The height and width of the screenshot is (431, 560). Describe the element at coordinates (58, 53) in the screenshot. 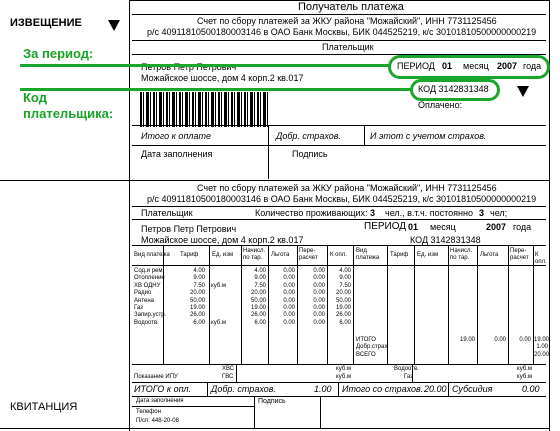

I see `period-annotation: За период:` at that location.